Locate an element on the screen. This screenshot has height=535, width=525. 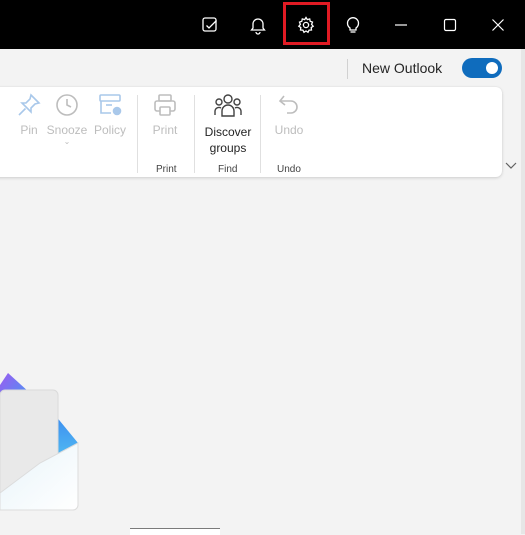
settings-highlight-box is located at coordinates (306, 23).